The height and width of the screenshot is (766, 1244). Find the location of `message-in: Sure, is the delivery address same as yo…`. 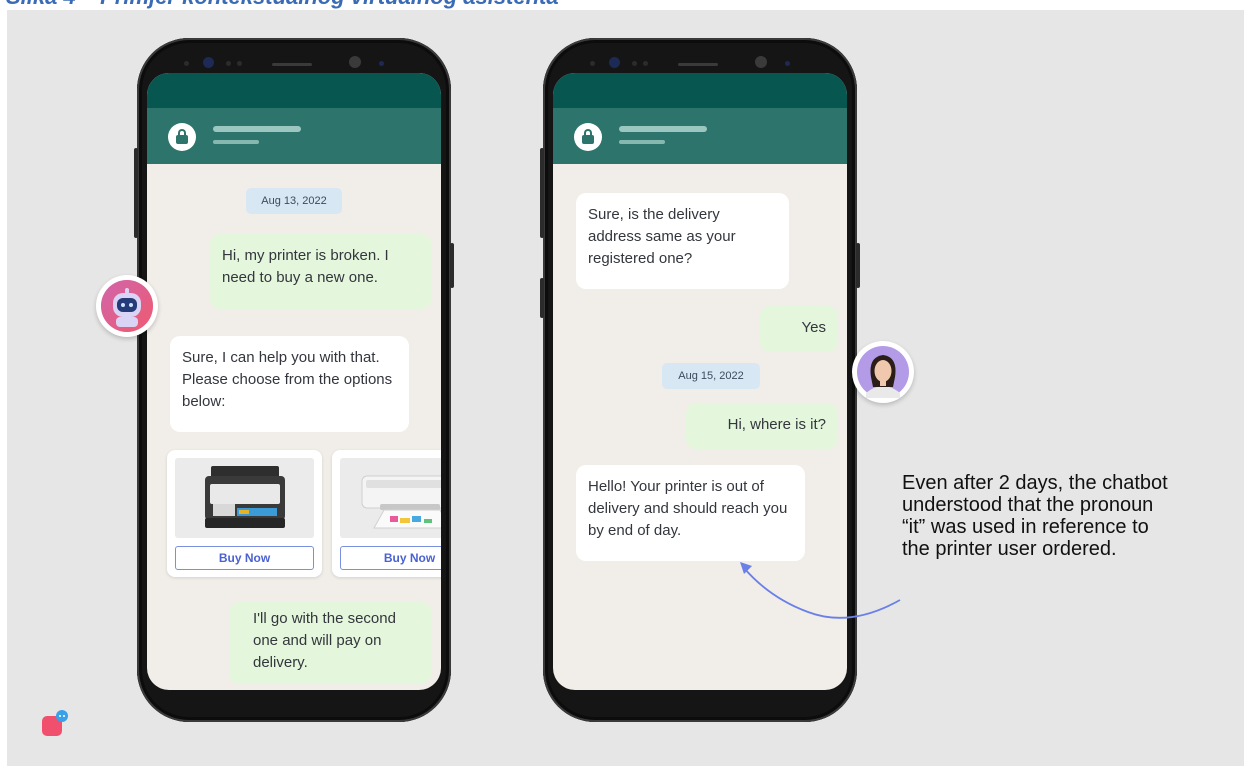

message-in: Sure, is the delivery address same as yo… is located at coordinates (682, 241).